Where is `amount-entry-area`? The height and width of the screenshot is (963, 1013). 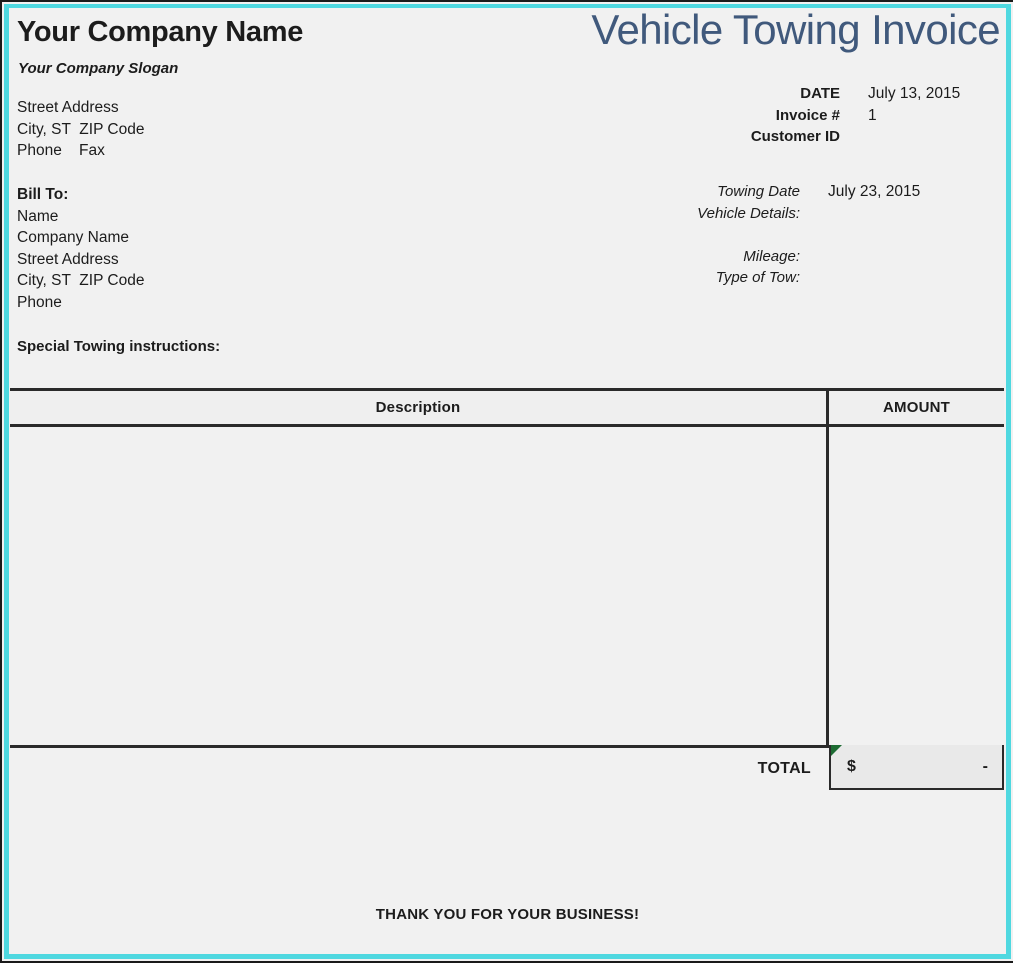 amount-entry-area is located at coordinates (916, 586).